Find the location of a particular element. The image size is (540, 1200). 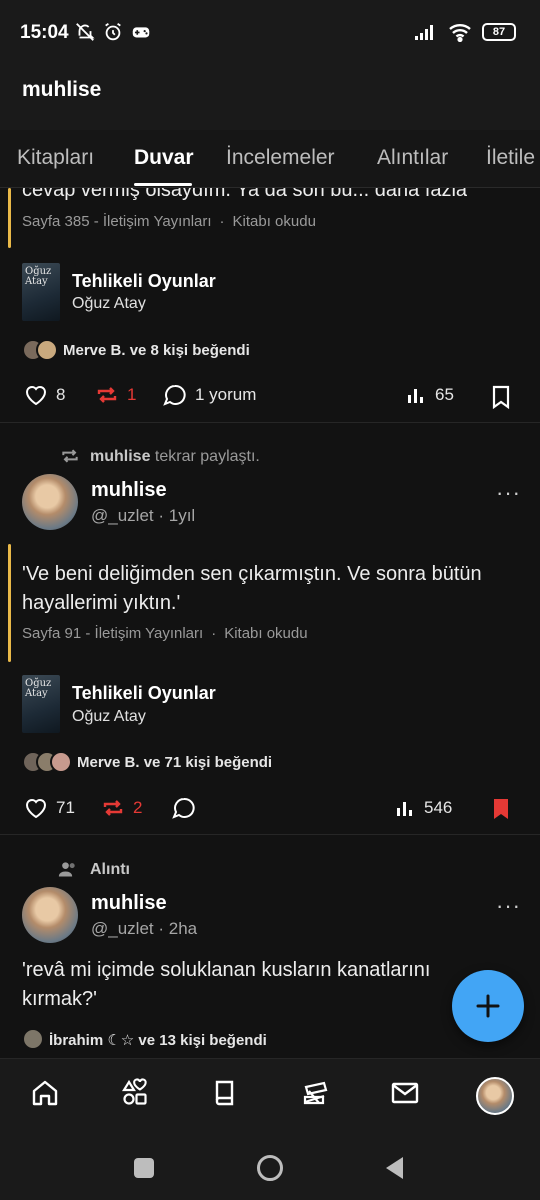

repost-button: 2 is located at coordinates (121, 808).